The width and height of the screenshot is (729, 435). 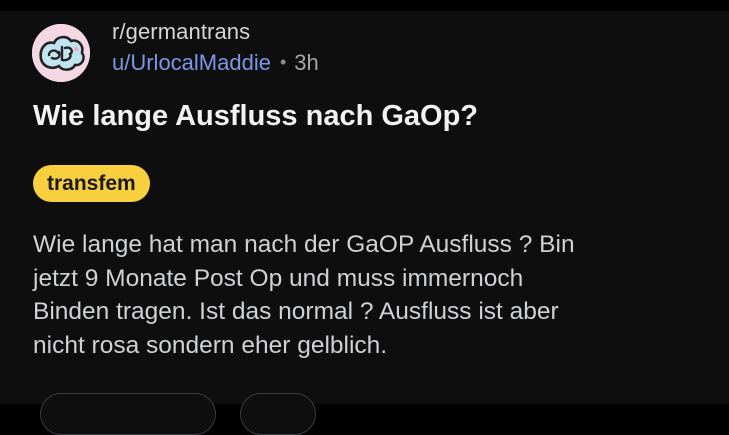 What do you see at coordinates (364, 5) in the screenshot?
I see `status-bar-strip` at bounding box center [364, 5].